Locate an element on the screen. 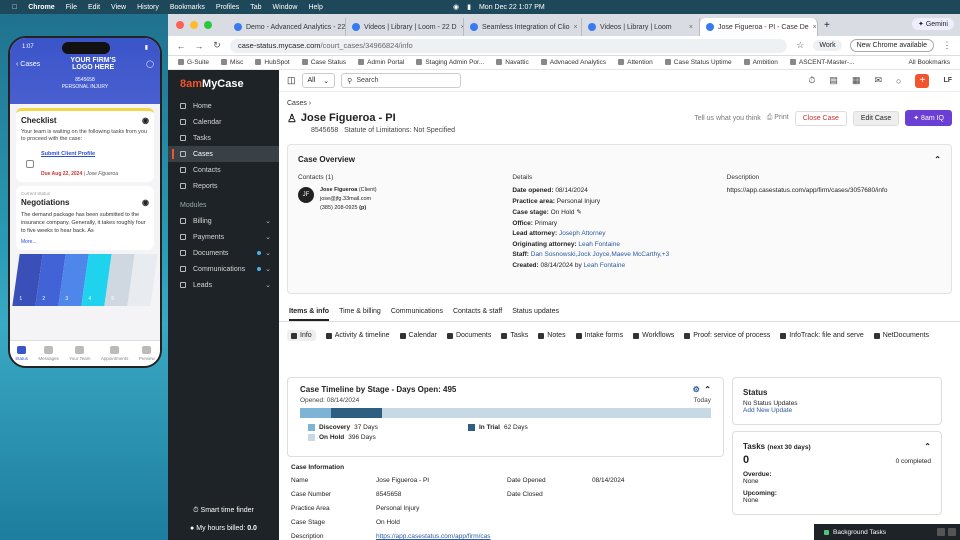 Image resolution: width=960 pixels, height=540 pixels. message-icon: ○ is located at coordinates (898, 81).